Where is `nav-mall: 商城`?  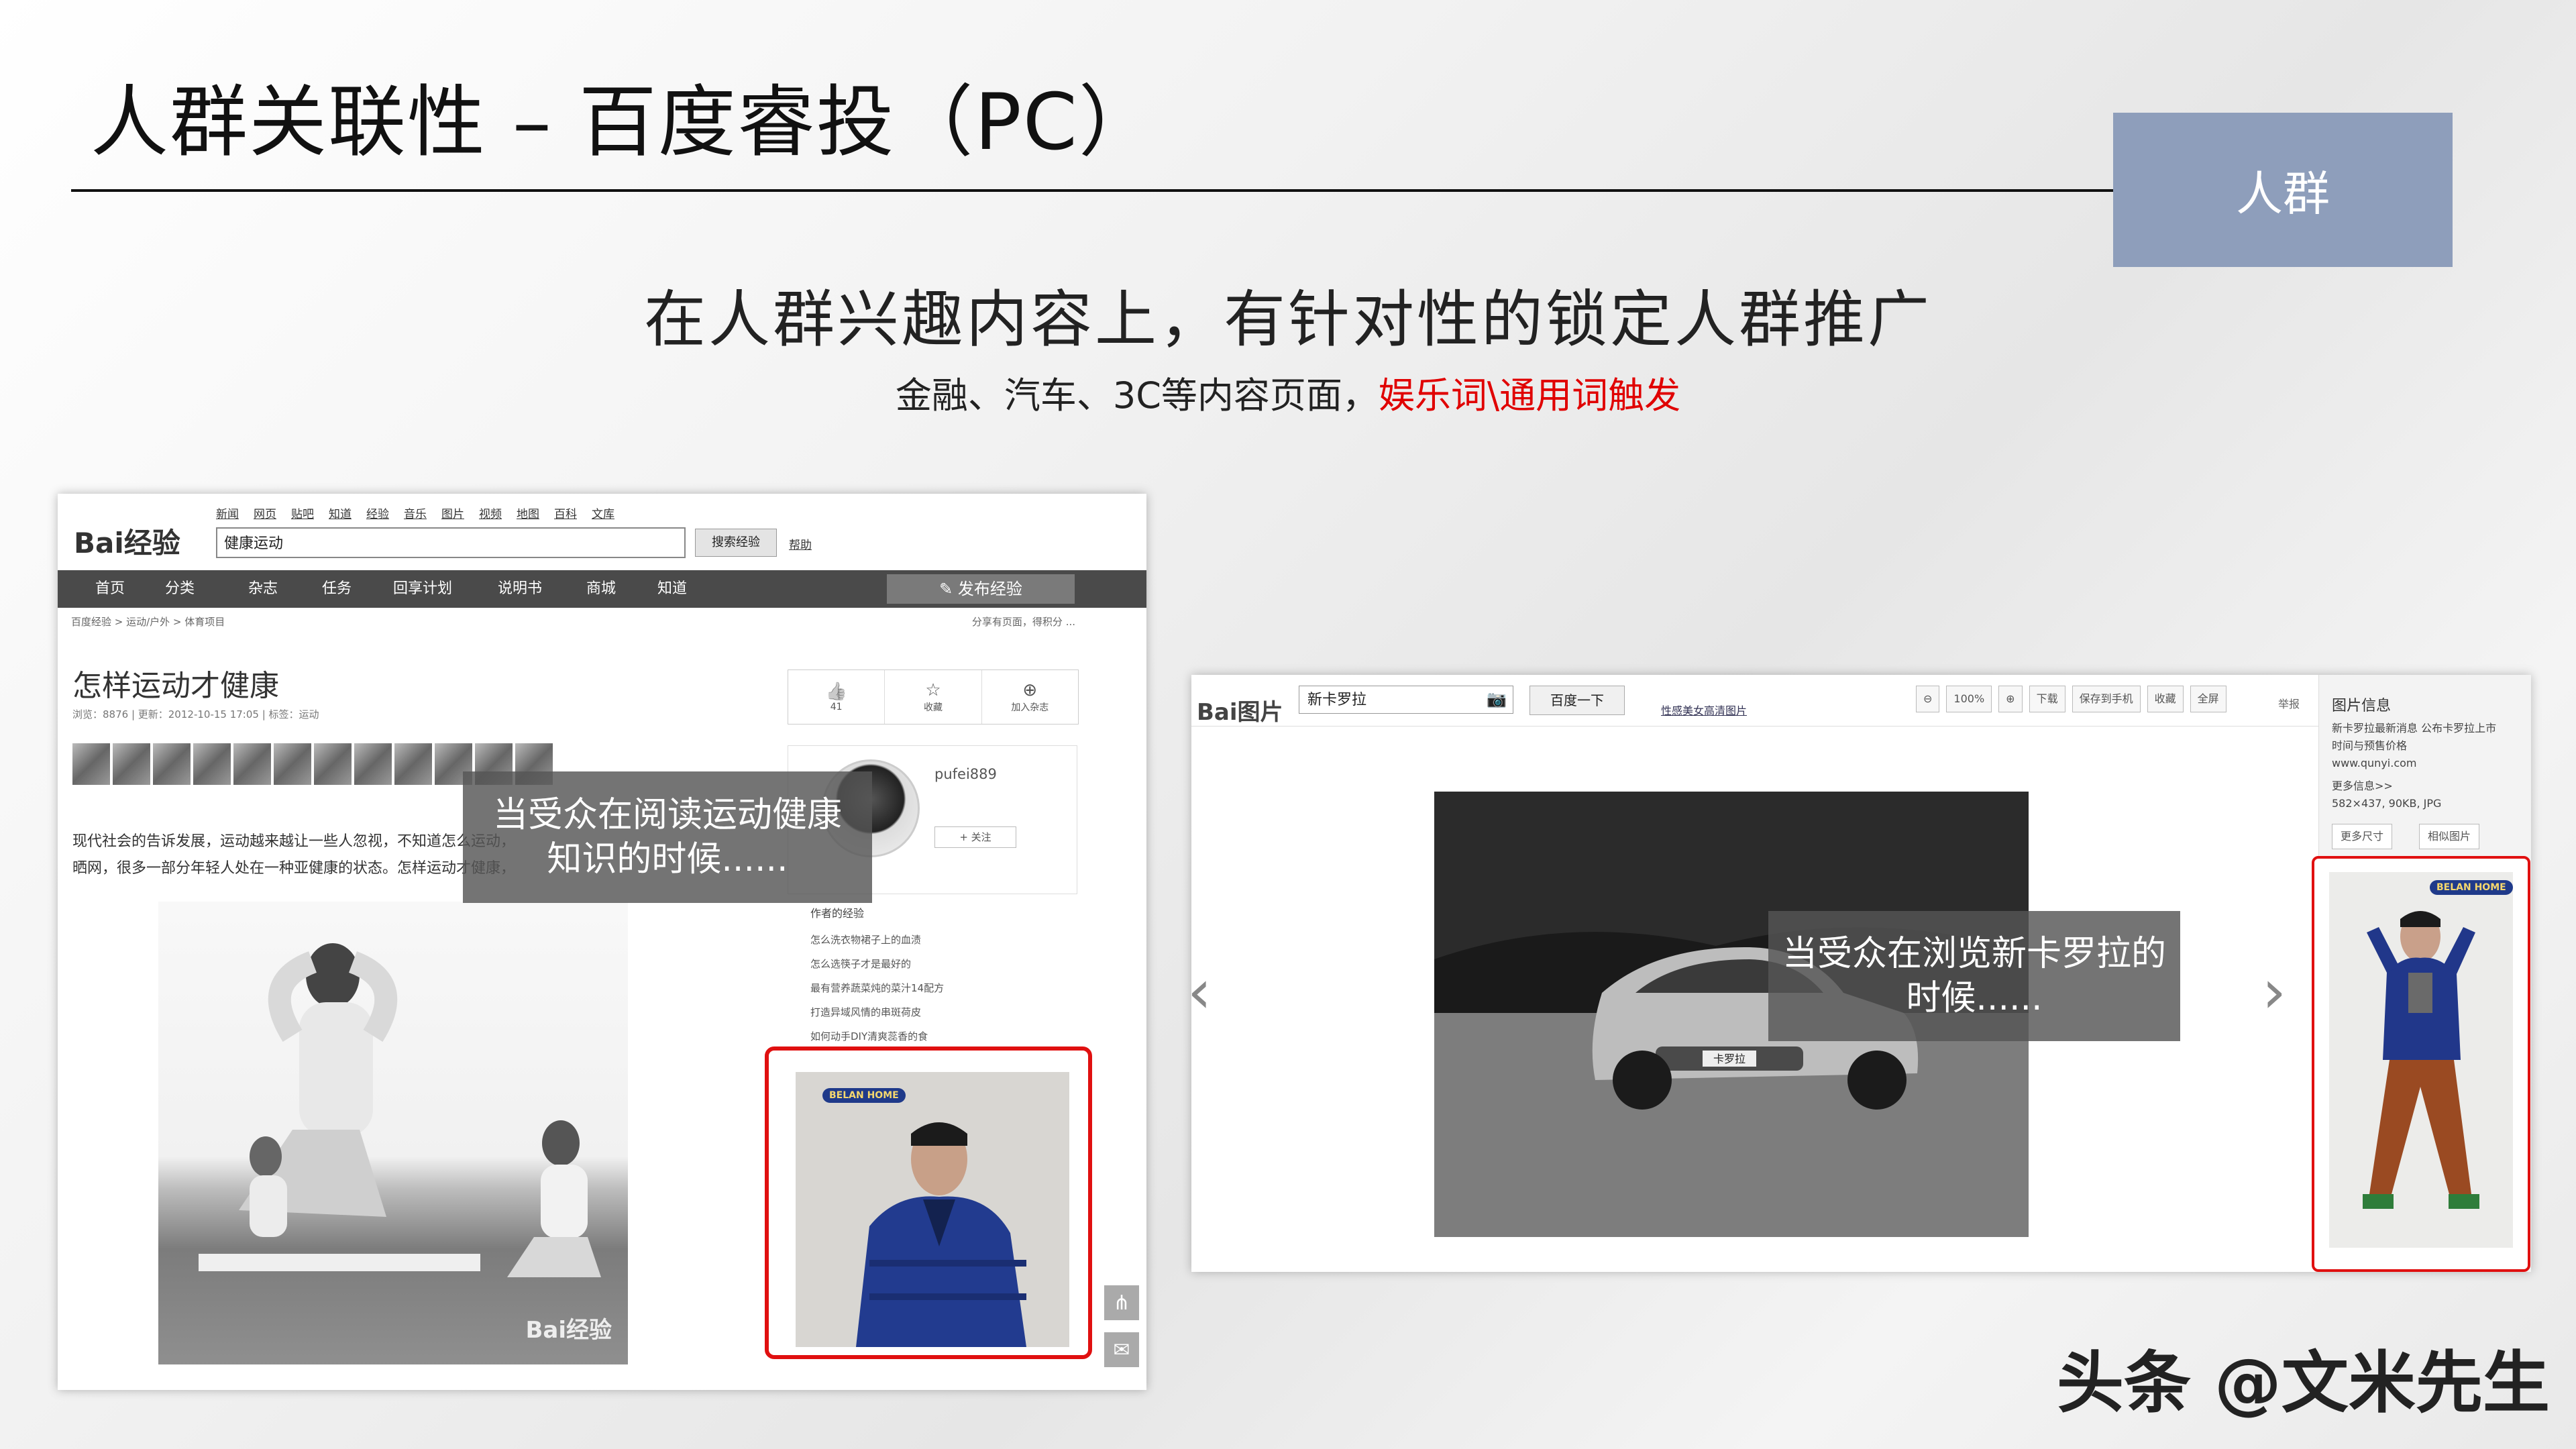
nav-mall: 商城 is located at coordinates (601, 589).